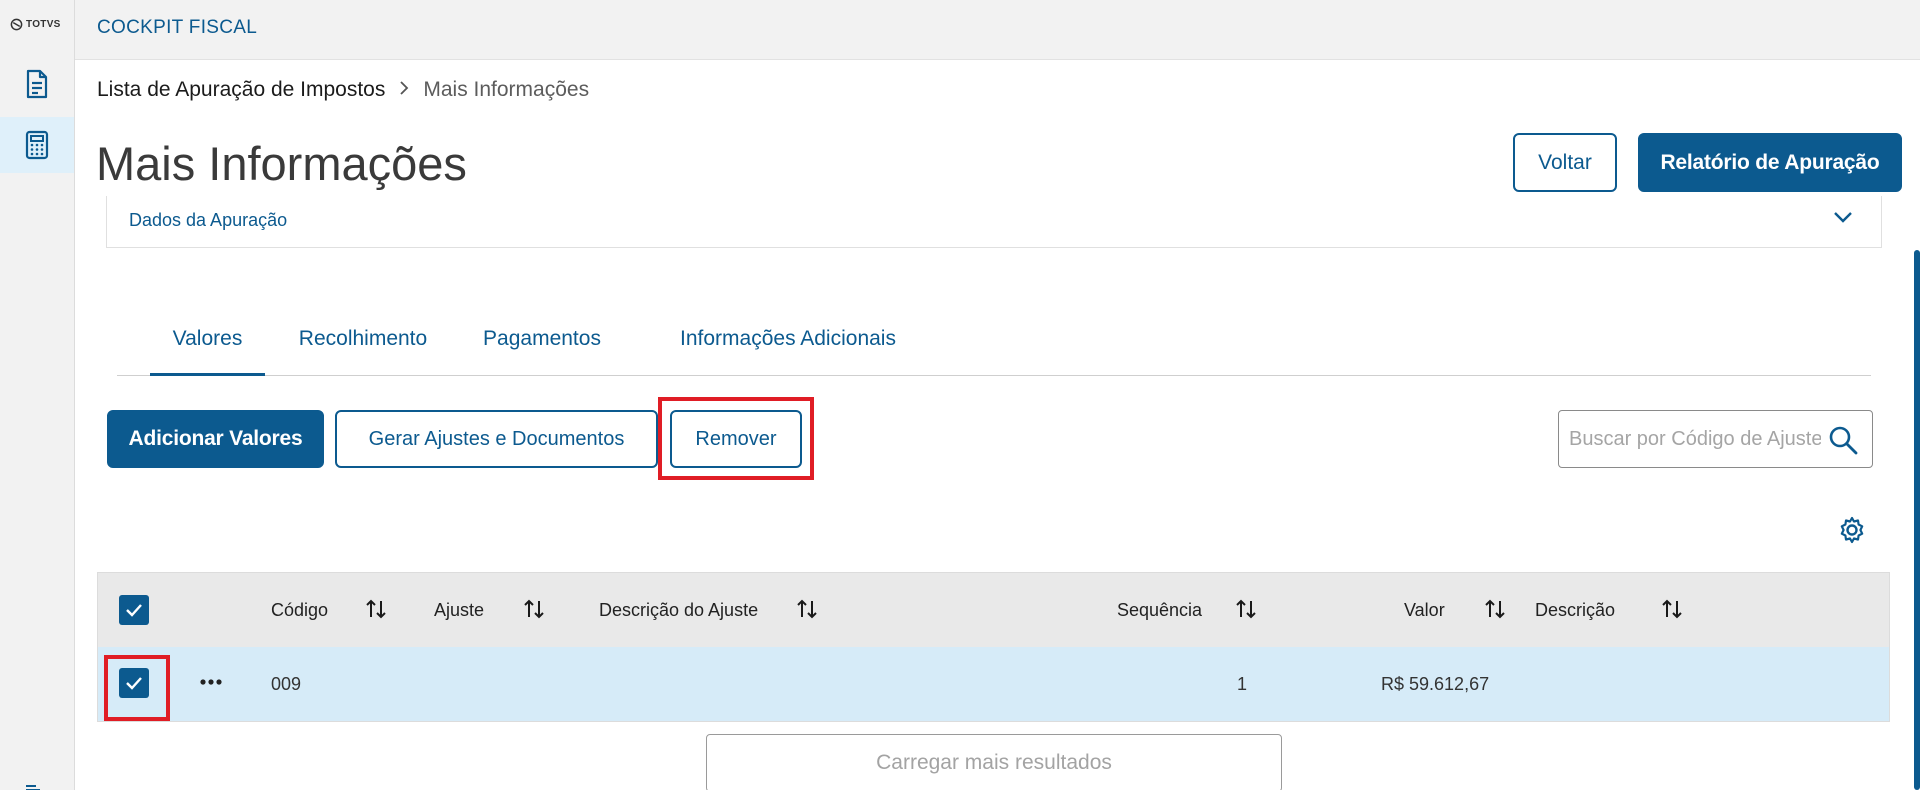  I want to click on document-icon, so click(37, 84).